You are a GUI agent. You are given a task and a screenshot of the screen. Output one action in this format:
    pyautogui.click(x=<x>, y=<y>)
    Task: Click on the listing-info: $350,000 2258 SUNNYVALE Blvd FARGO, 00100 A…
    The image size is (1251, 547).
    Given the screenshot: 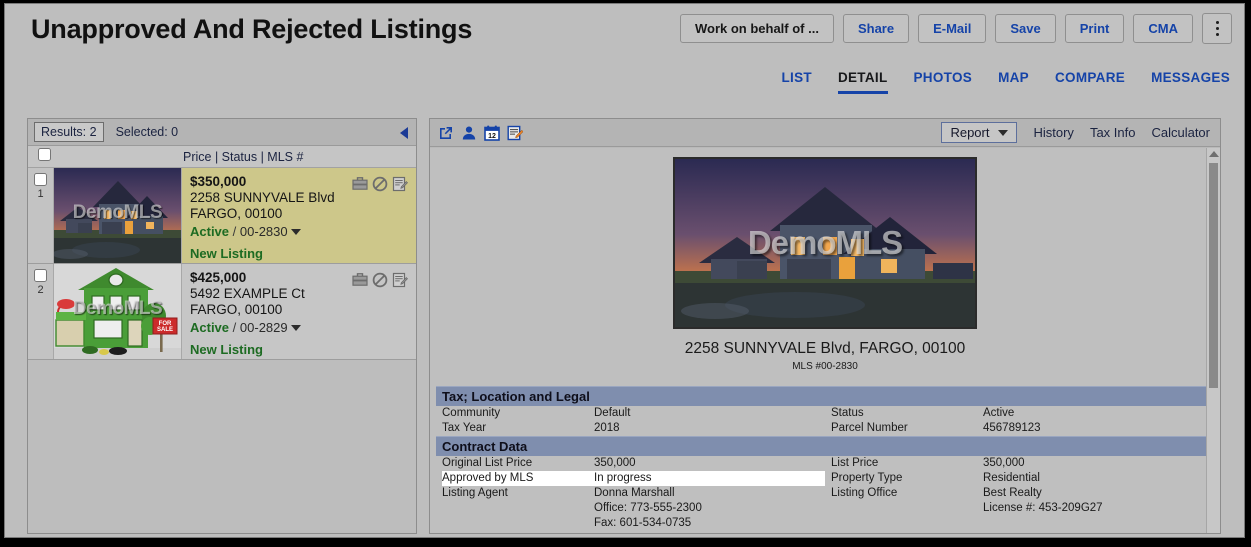 What is the action you would take?
    pyautogui.click(x=299, y=215)
    